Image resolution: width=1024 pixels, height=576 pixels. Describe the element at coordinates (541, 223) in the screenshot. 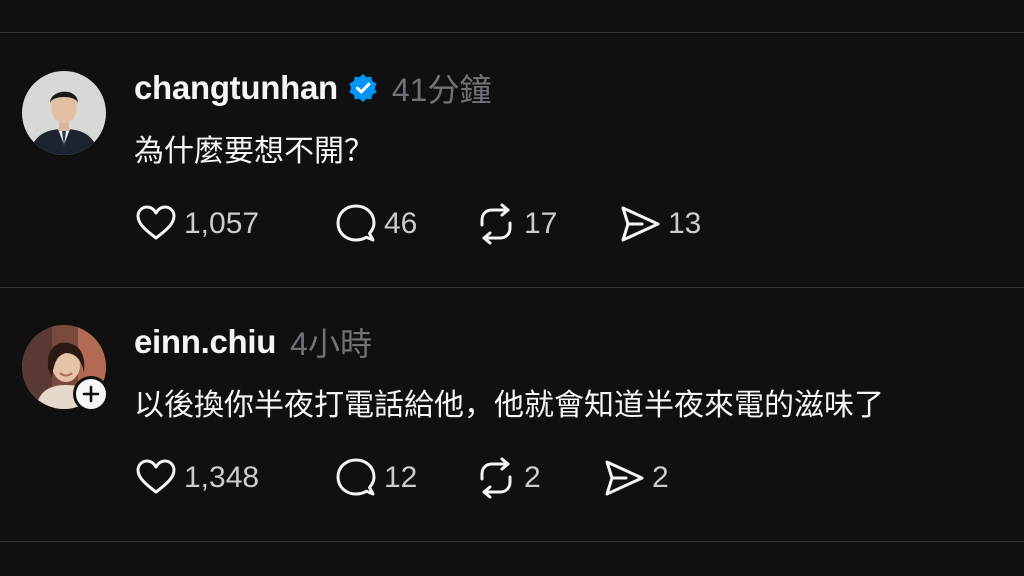

I see `repost-count: 17` at that location.